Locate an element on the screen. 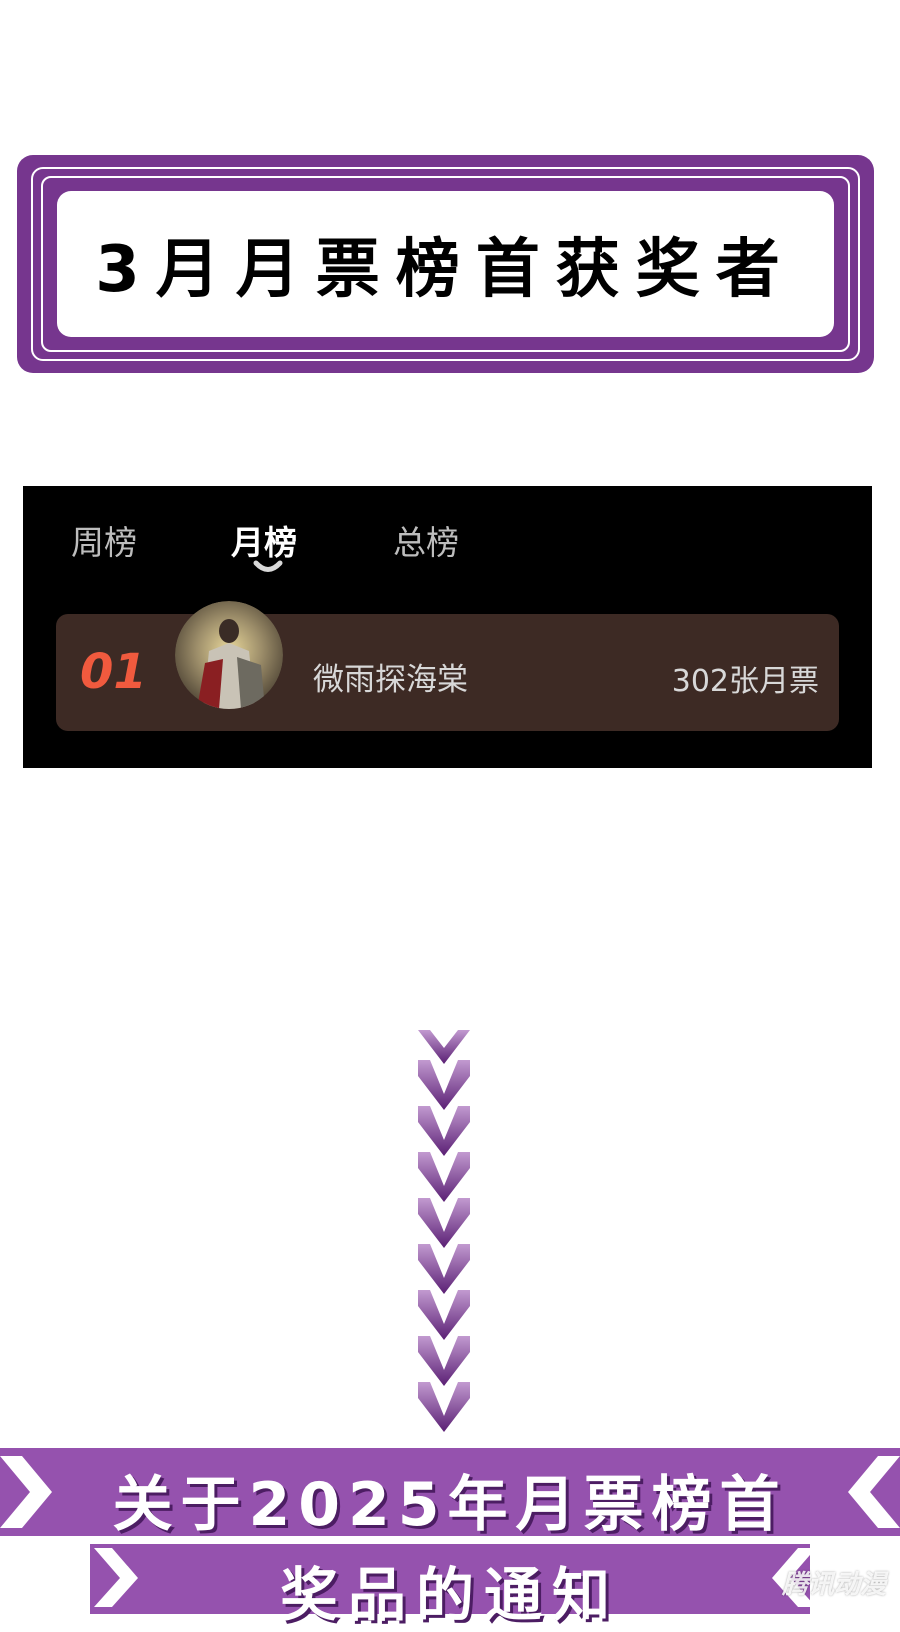 This screenshot has height=1632, width=900. watermark-logo: 腾讯动漫 is located at coordinates (833, 1585).